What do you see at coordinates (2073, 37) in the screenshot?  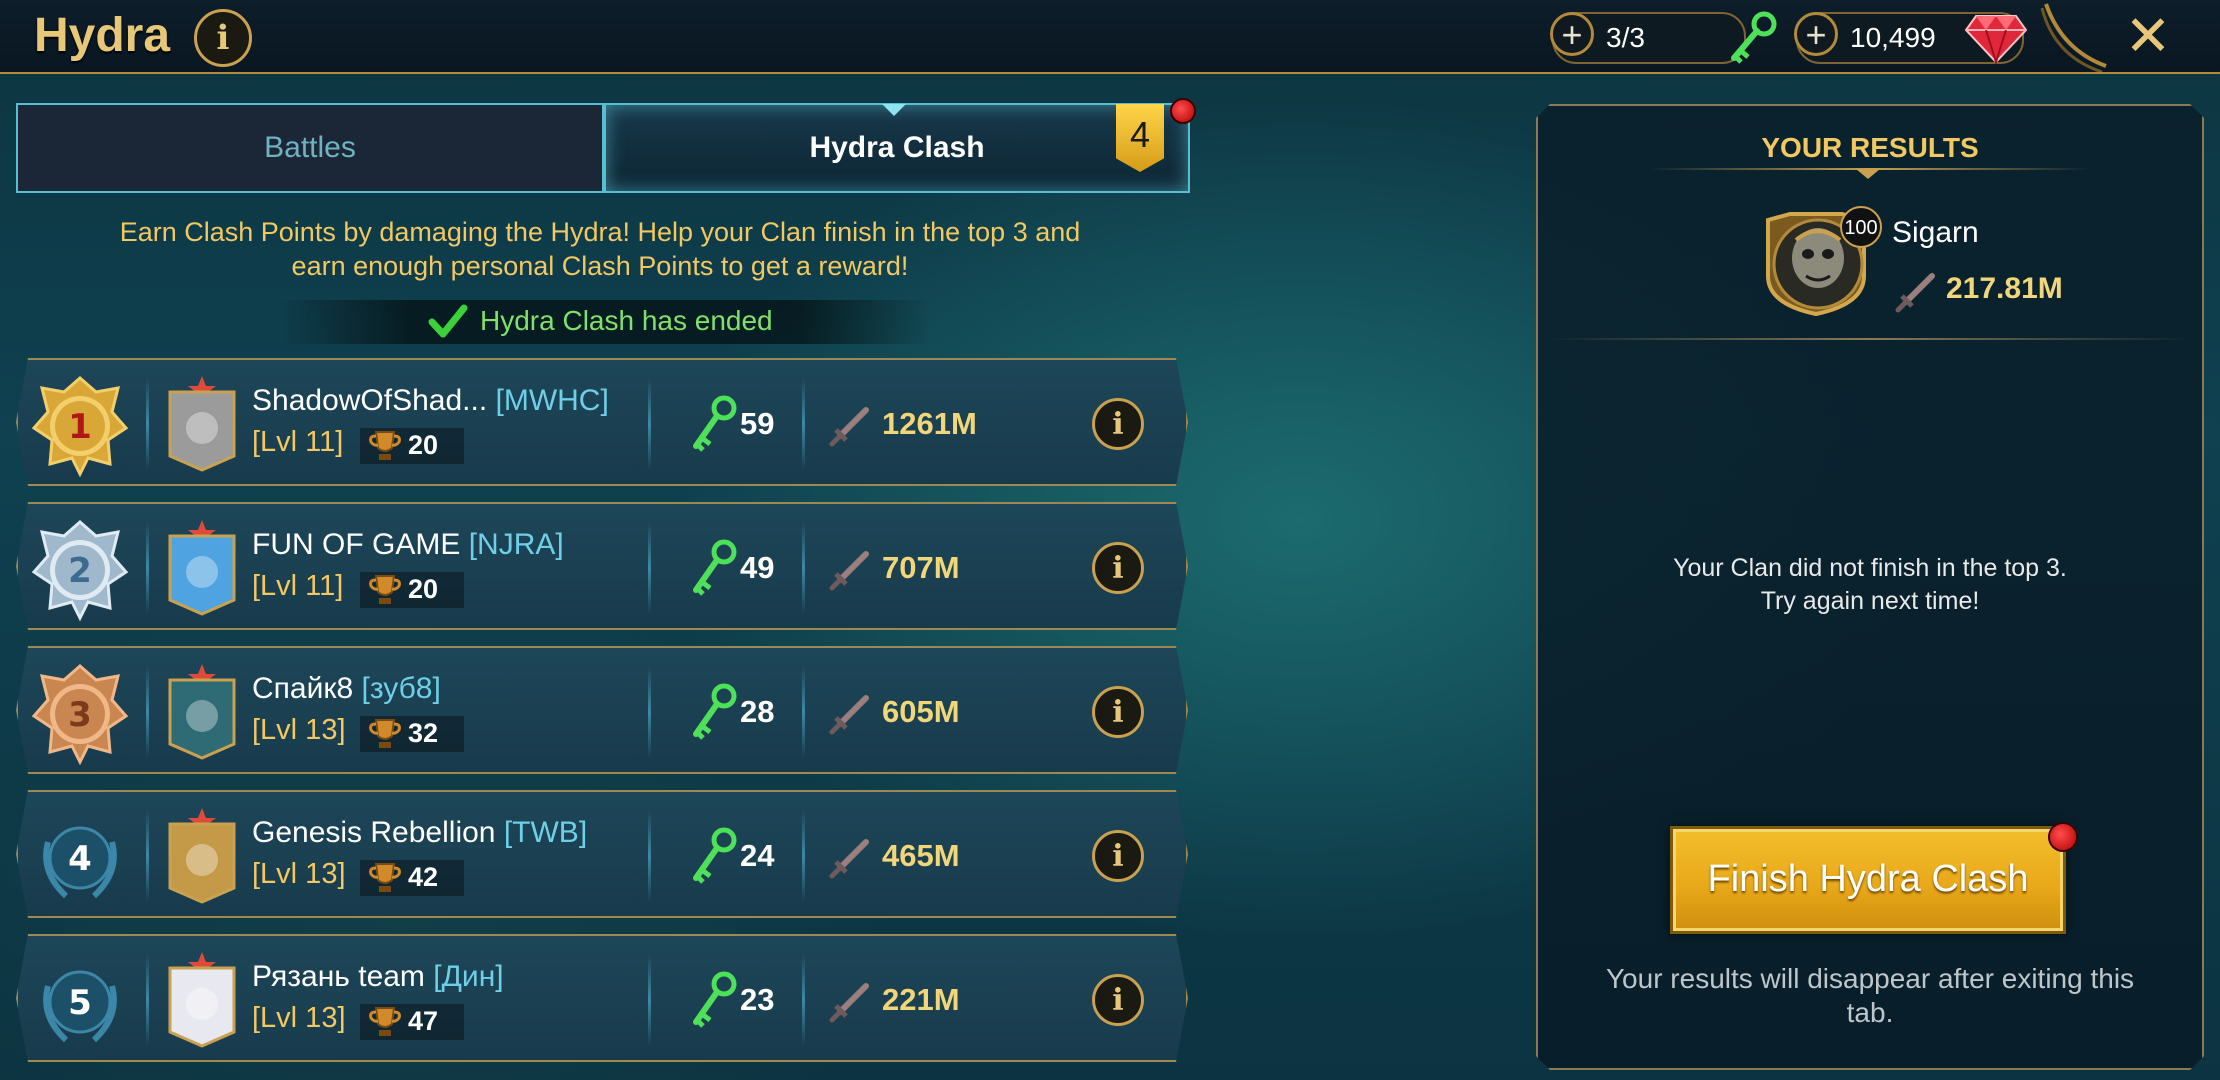 I see `corner-ornament` at bounding box center [2073, 37].